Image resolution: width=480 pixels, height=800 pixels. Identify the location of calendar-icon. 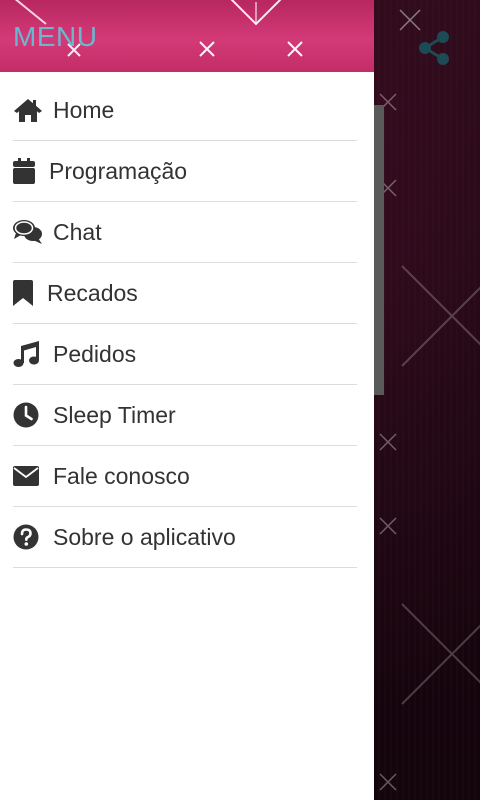
(24, 171).